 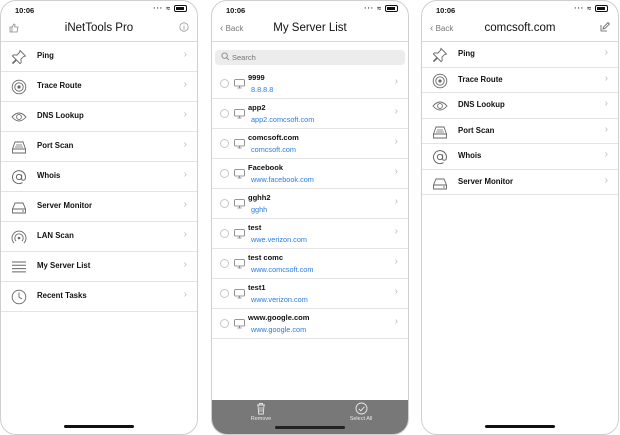 I want to click on server-name: 9999, so click(x=256, y=77).